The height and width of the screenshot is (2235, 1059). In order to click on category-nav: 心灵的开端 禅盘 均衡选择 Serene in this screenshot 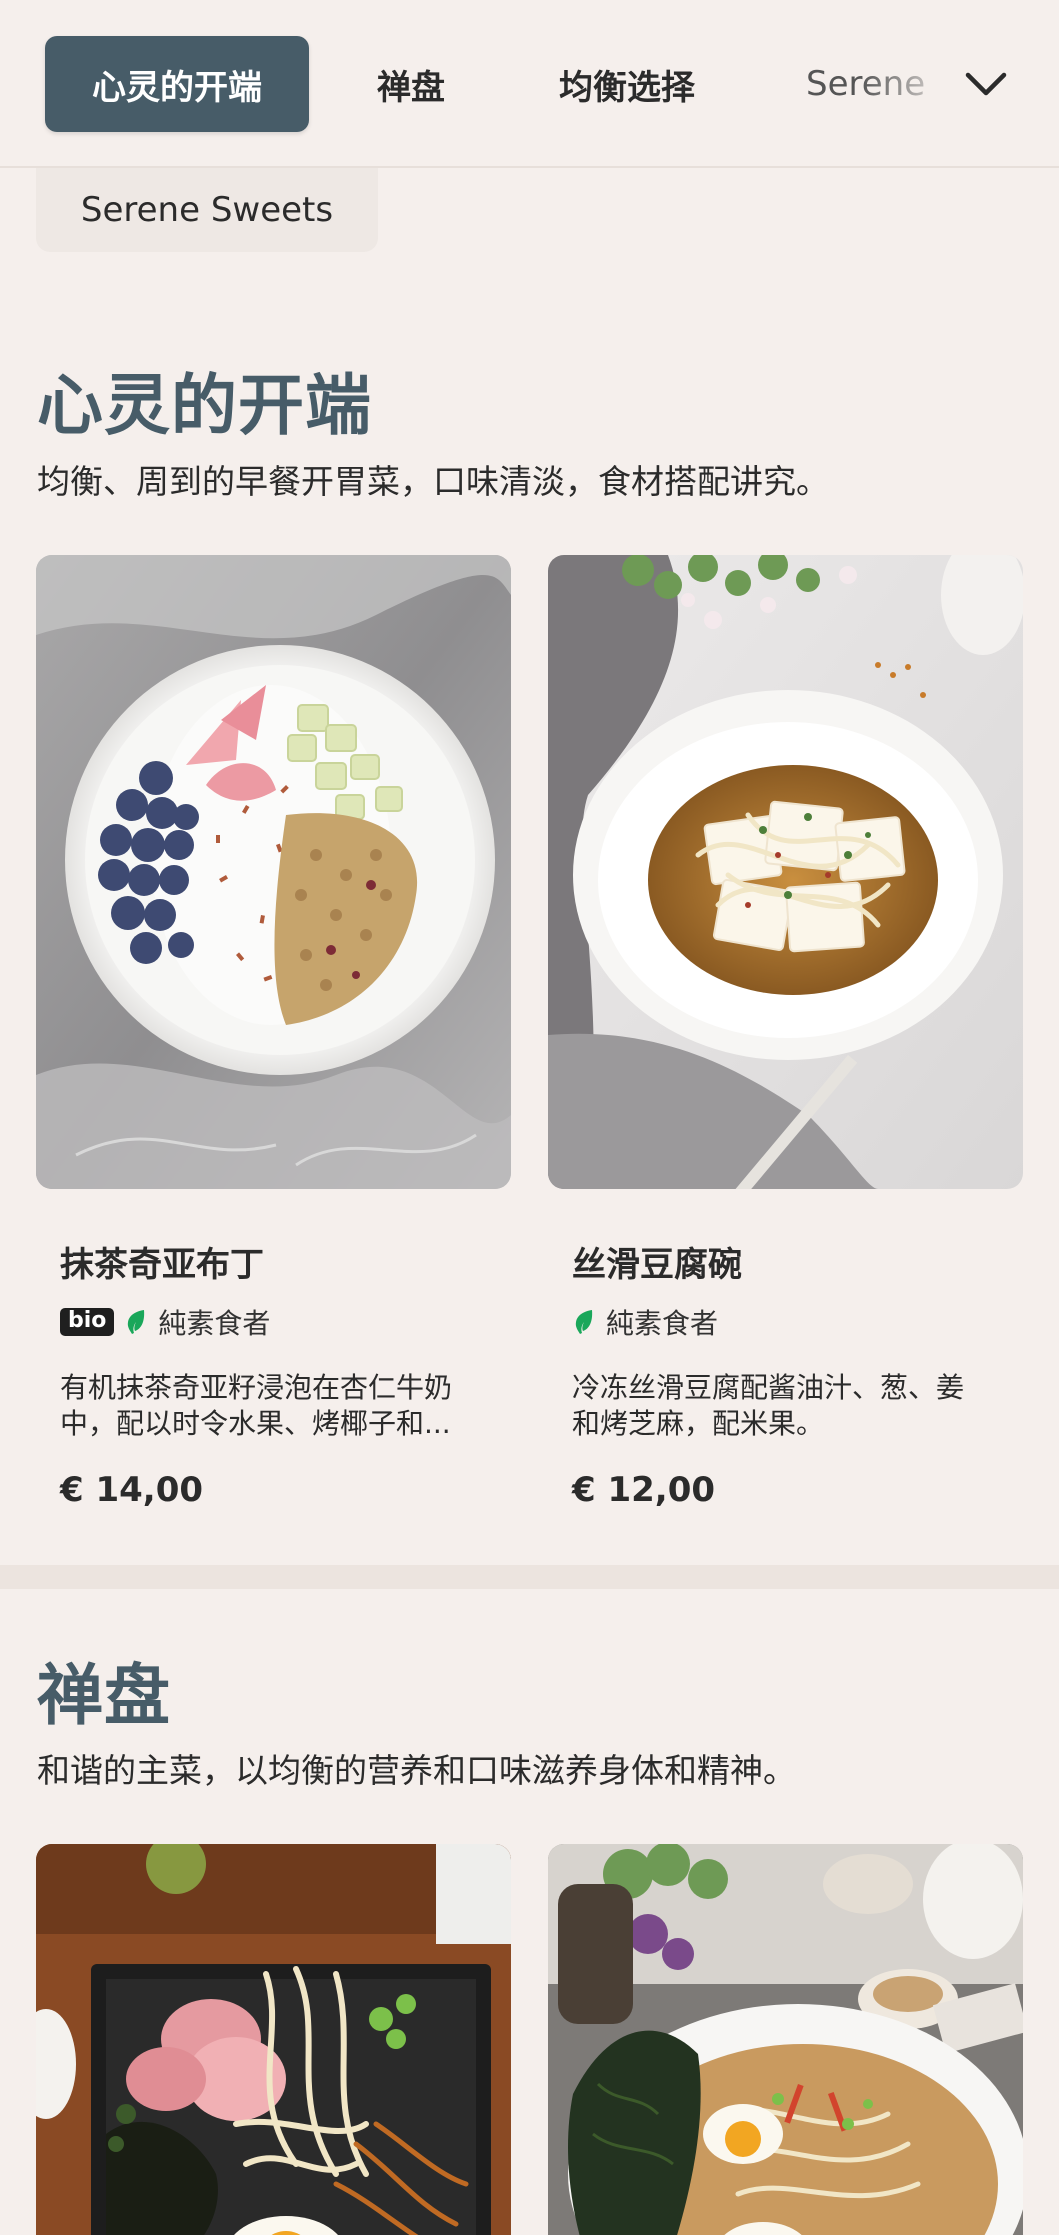, I will do `click(529, 84)`.